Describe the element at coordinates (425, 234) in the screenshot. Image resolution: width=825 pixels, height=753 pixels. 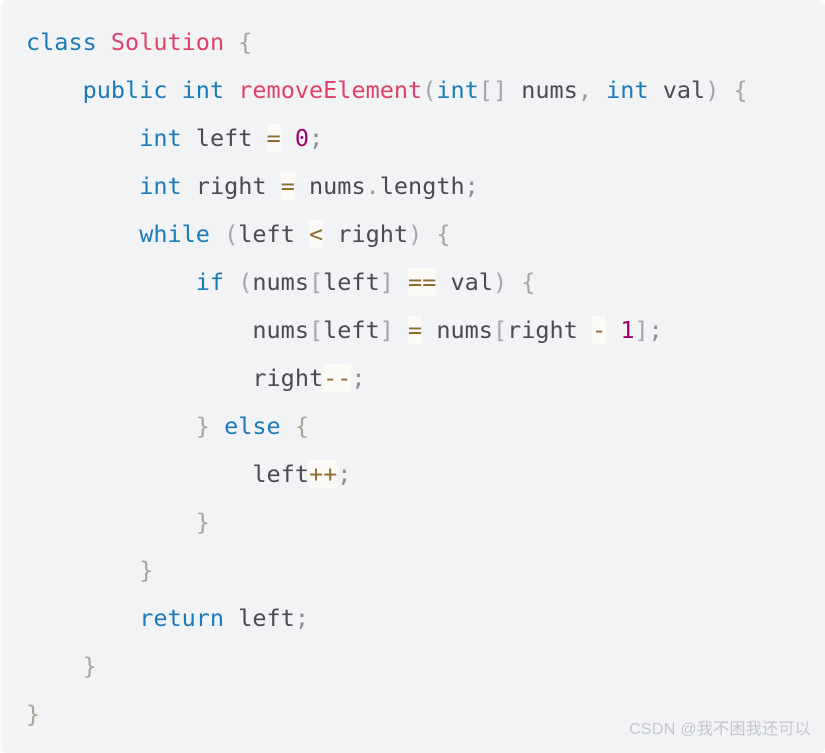
I see `code-line: while (left < right) {` at that location.